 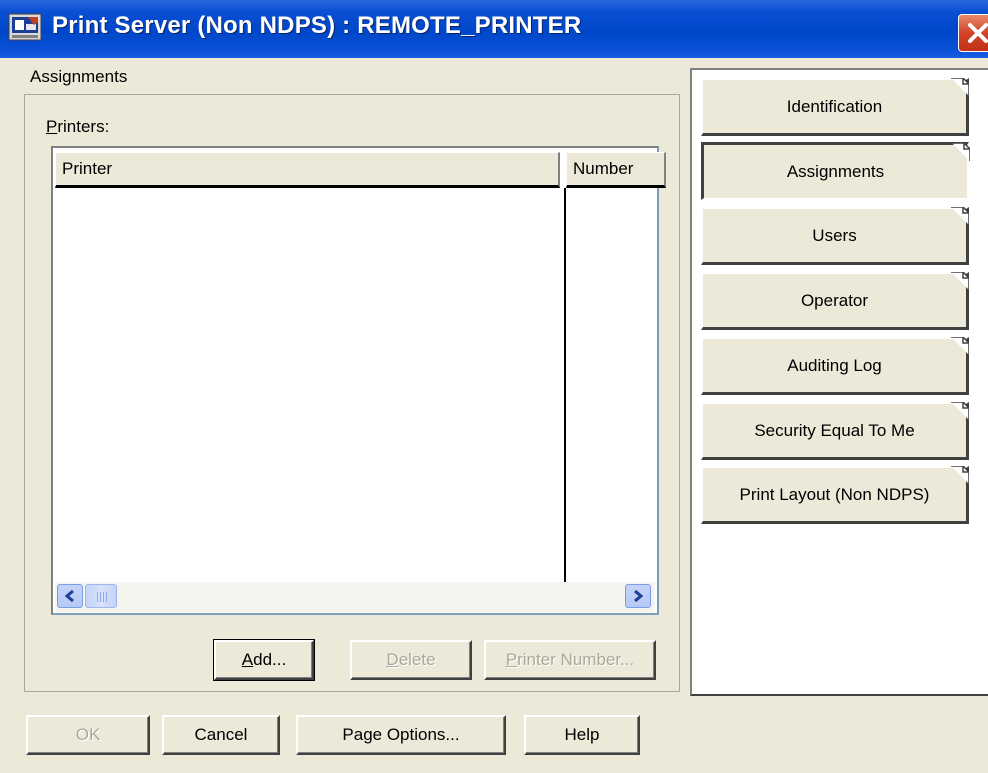 I want to click on tab-label: Auditing Log, so click(x=834, y=365).